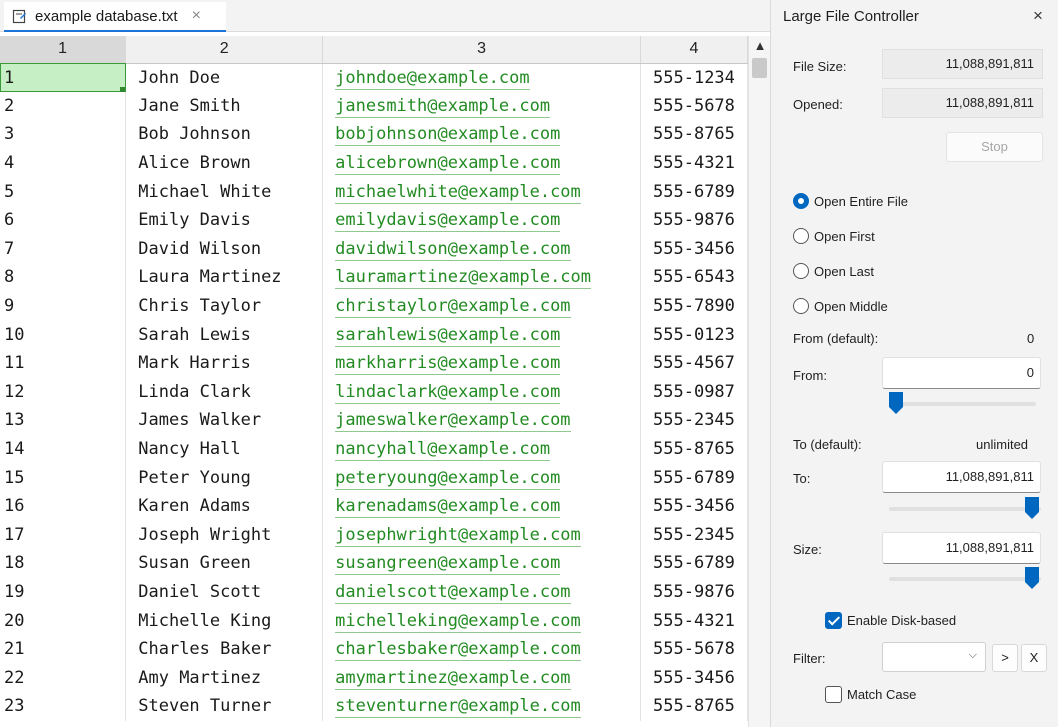 The height and width of the screenshot is (727, 1058). I want to click on grid-cell: josephwright@example.com, so click(482, 535).